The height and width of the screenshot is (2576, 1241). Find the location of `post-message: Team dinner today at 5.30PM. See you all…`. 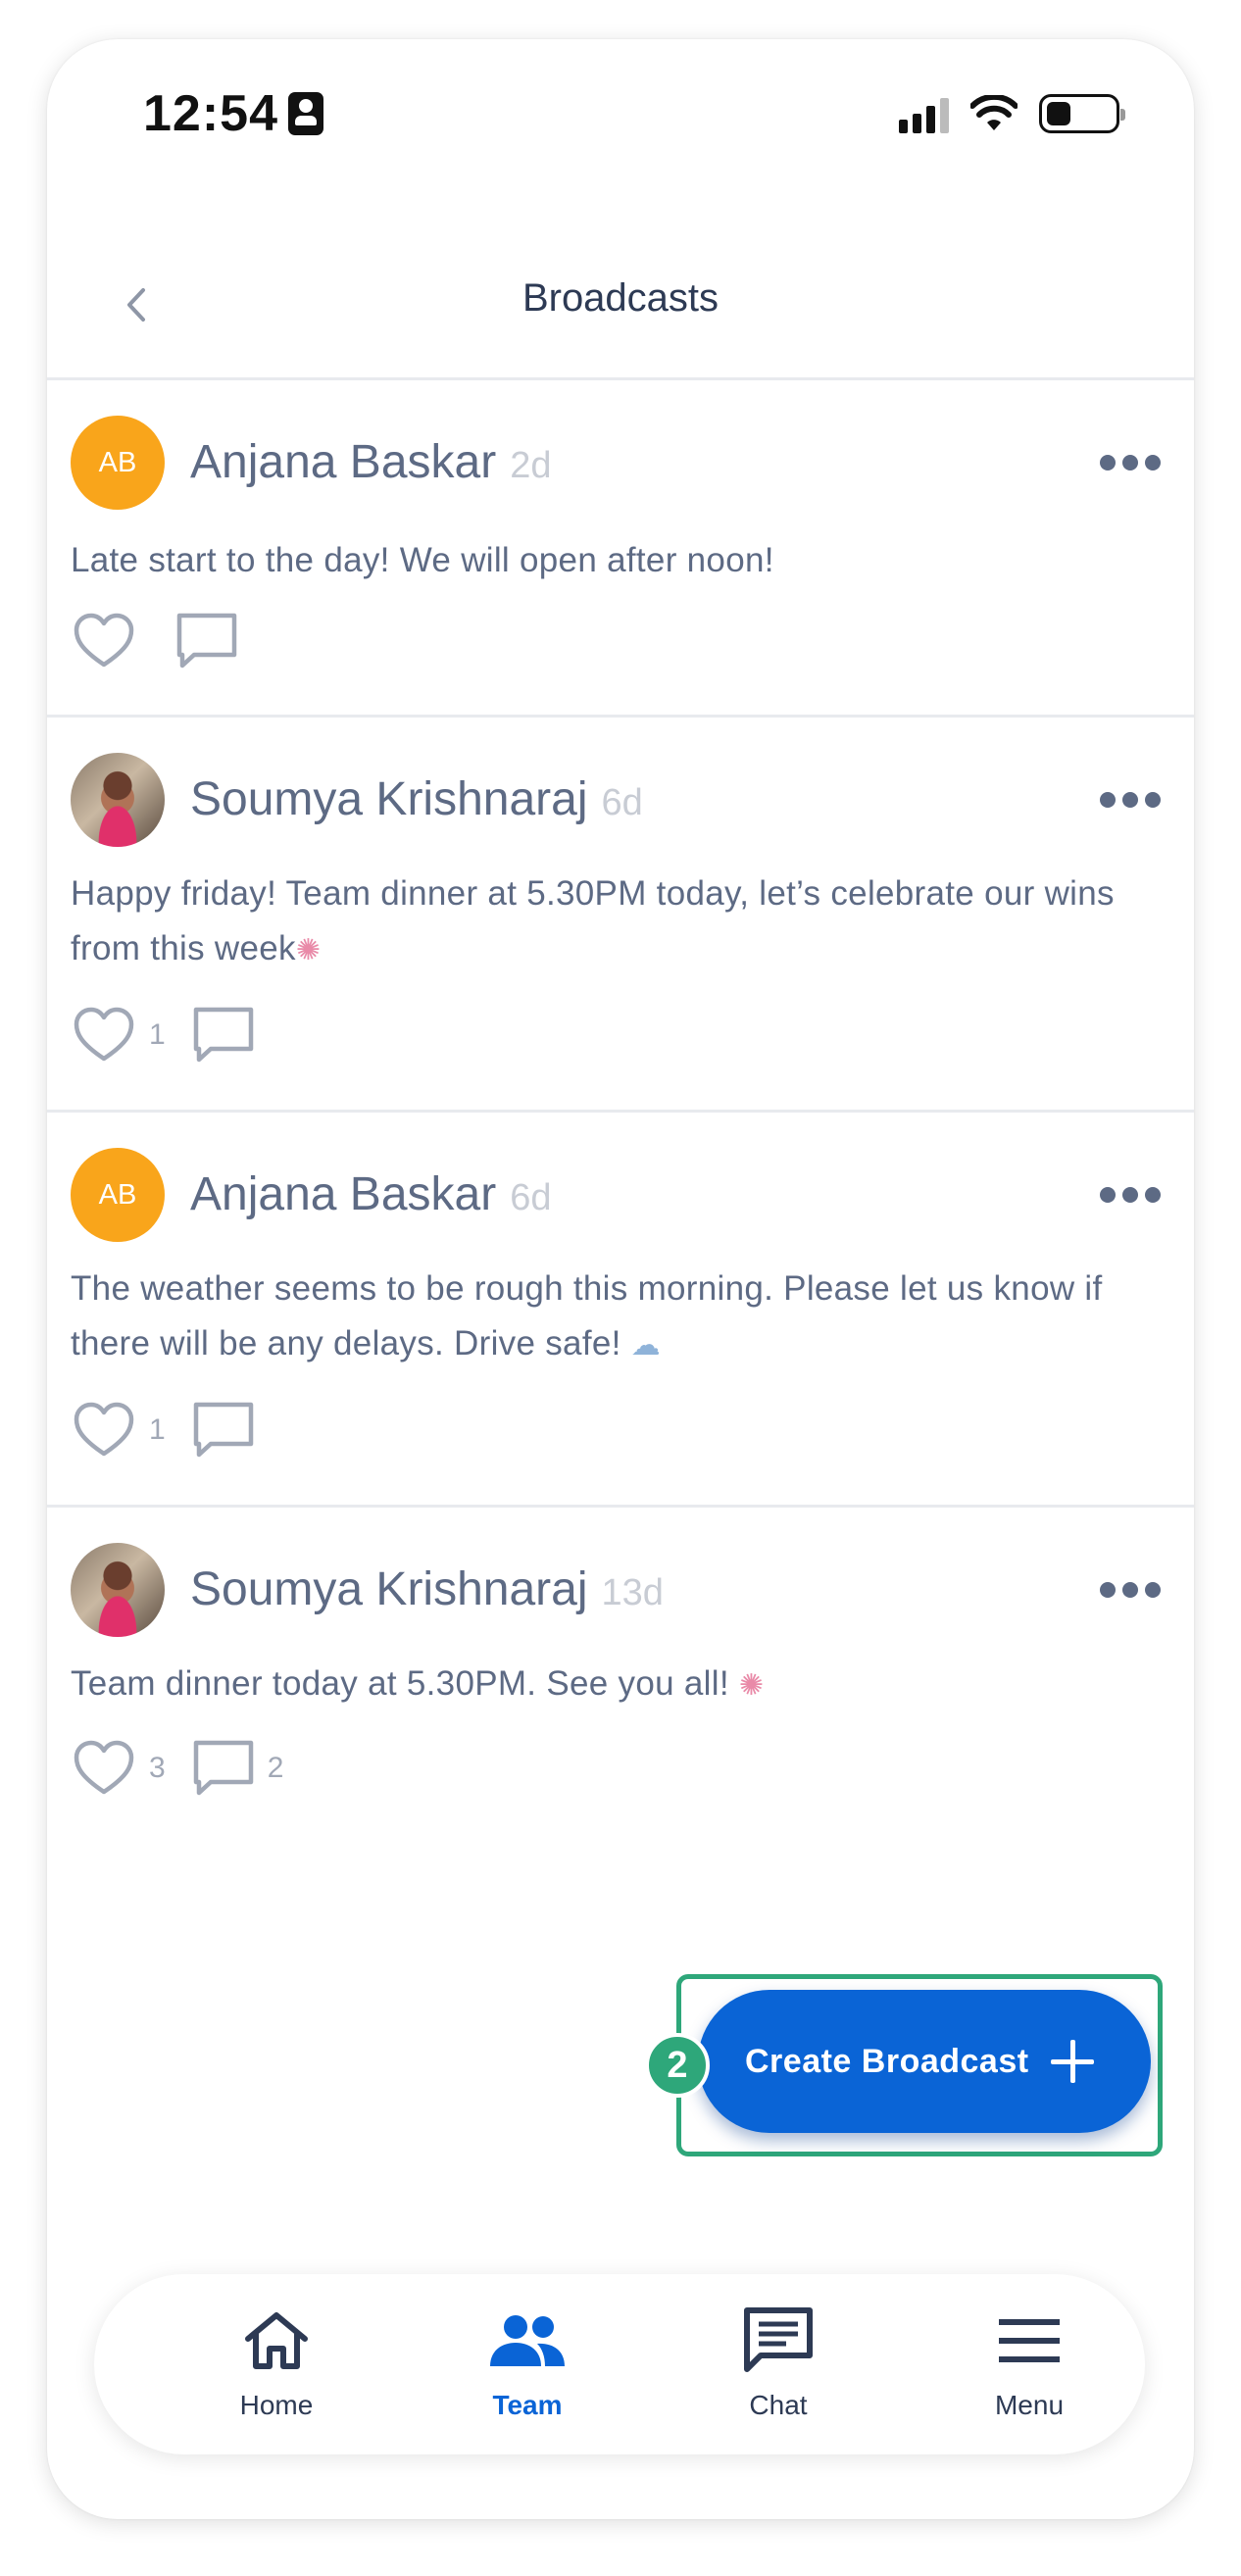

post-message: Team dinner today at 5.30PM. See you all… is located at coordinates (616, 1685).